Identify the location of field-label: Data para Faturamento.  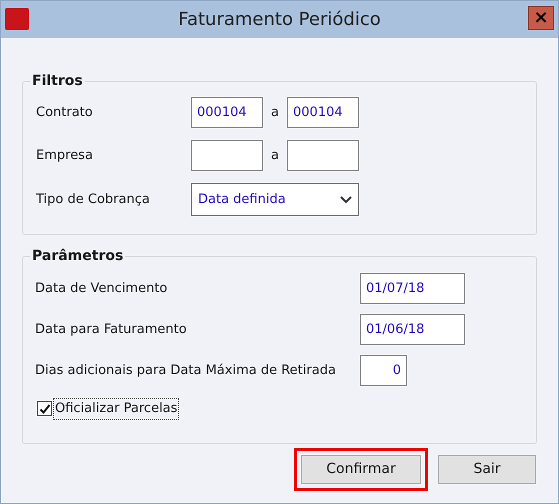
(111, 329).